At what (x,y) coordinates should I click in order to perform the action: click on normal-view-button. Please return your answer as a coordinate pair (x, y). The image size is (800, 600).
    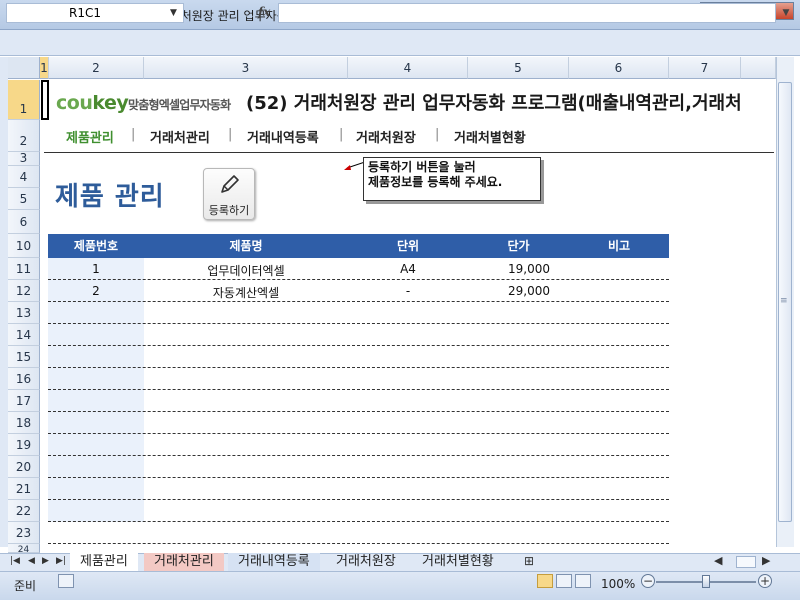
    Looking at the image, I should click on (545, 581).